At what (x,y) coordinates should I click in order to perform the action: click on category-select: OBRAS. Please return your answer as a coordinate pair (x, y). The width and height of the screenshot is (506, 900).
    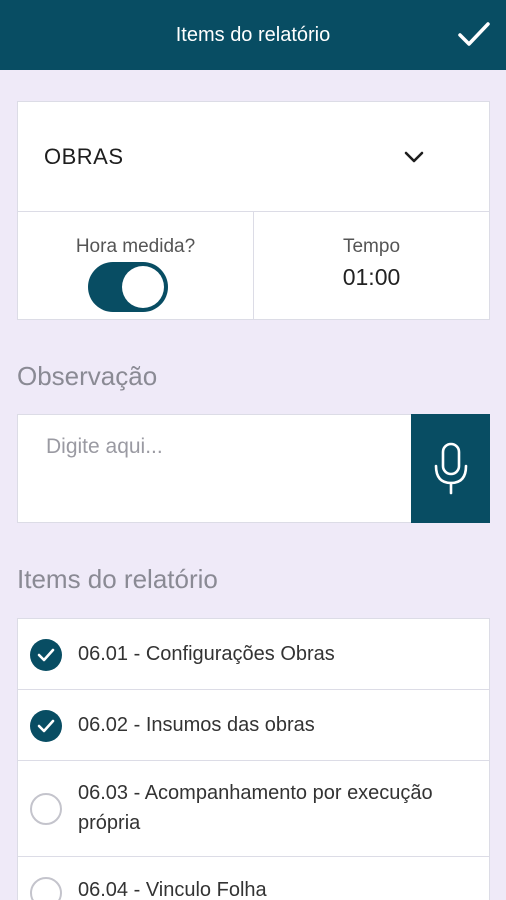
    Looking at the image, I should click on (253, 157).